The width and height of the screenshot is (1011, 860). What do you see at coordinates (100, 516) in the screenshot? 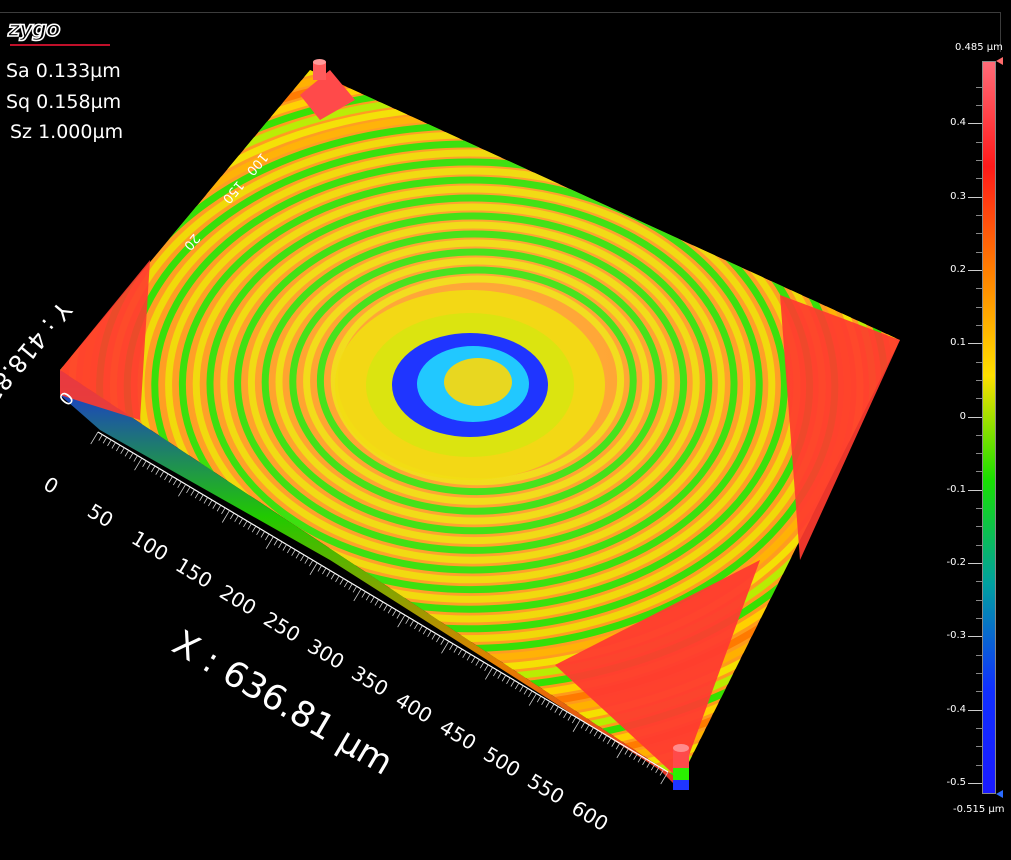
I see `x-tick-label: 50` at bounding box center [100, 516].